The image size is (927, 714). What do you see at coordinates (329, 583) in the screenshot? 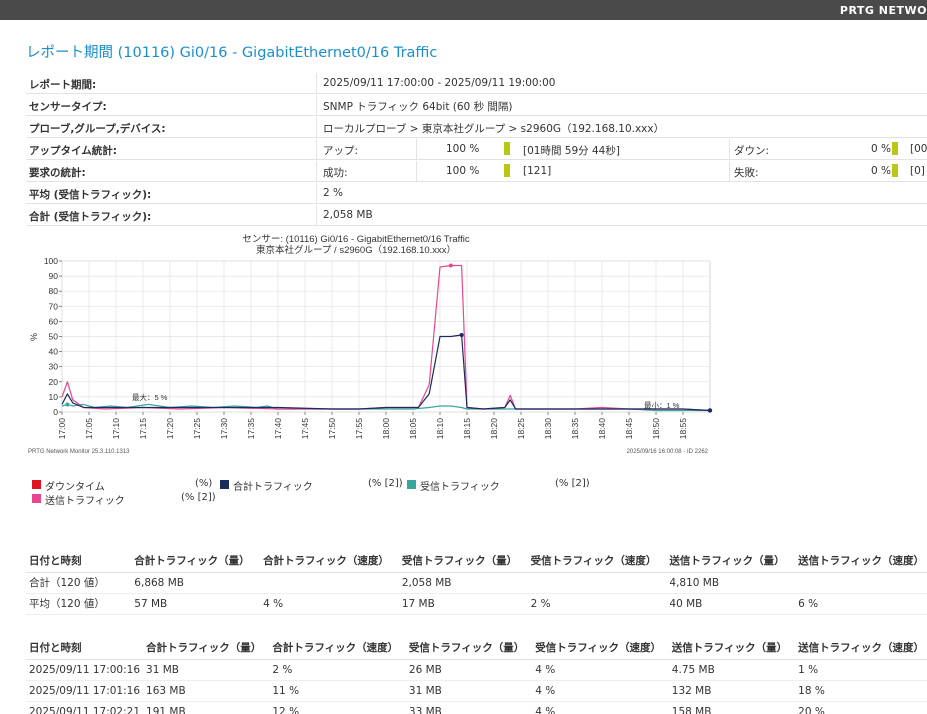
I see `table-cell` at bounding box center [329, 583].